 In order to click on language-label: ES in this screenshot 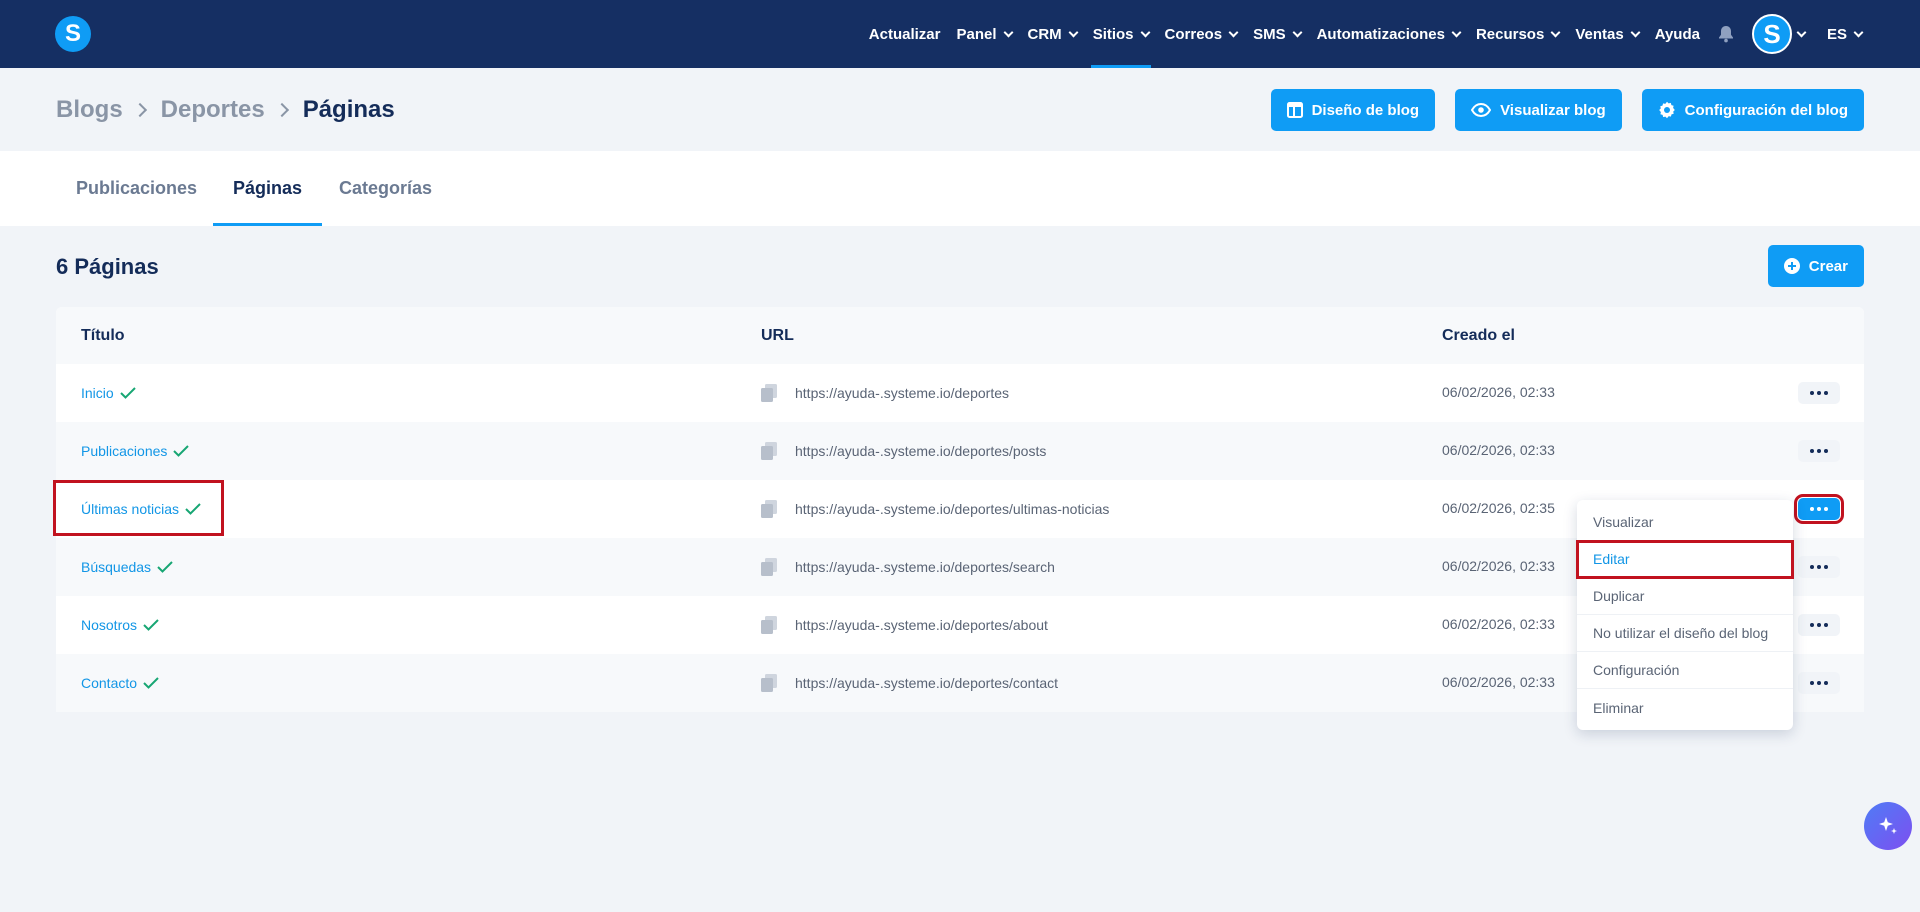, I will do `click(1836, 34)`.